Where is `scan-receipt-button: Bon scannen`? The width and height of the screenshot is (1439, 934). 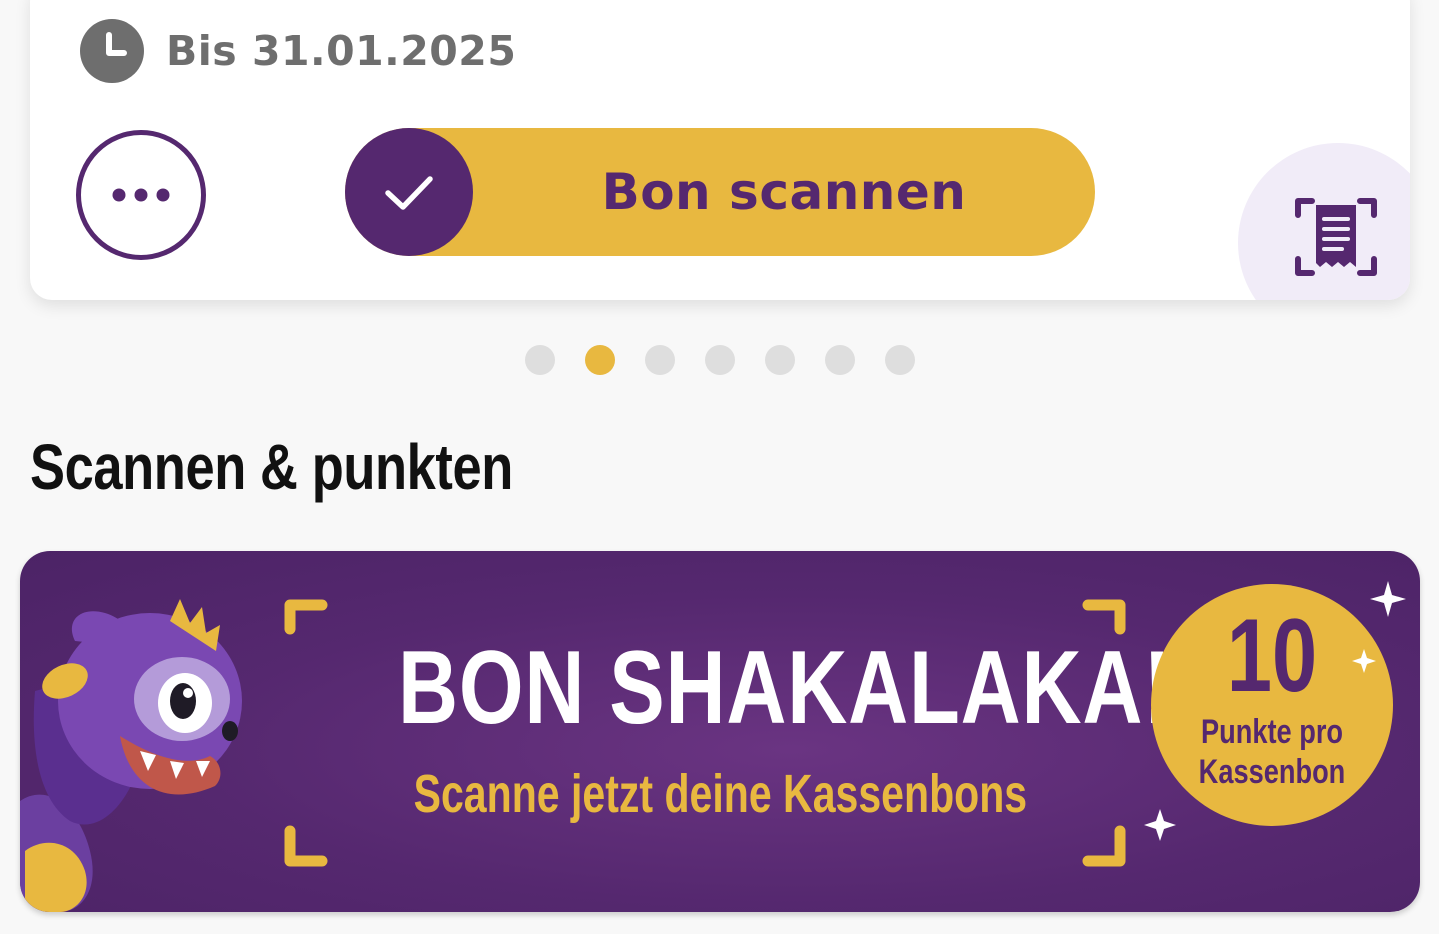
scan-receipt-button: Bon scannen is located at coordinates (720, 192).